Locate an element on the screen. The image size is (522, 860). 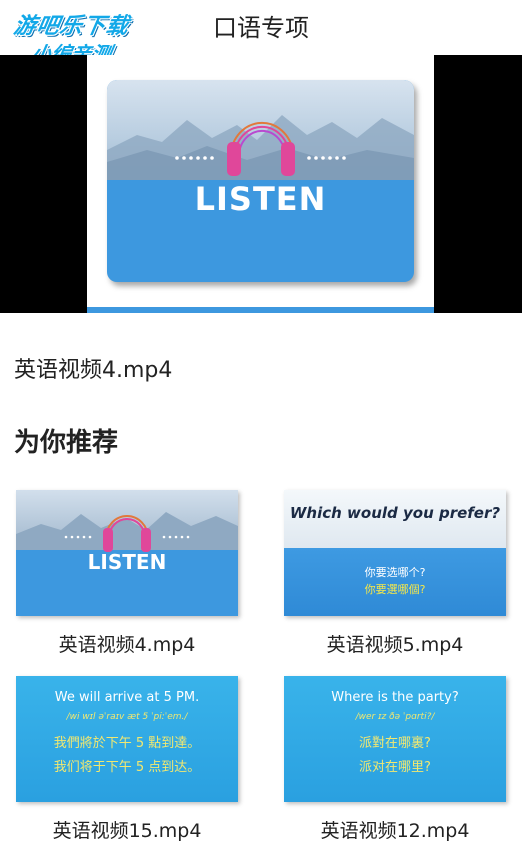
video-caption-3: 英语视频15.mp4 is located at coordinates (127, 829).